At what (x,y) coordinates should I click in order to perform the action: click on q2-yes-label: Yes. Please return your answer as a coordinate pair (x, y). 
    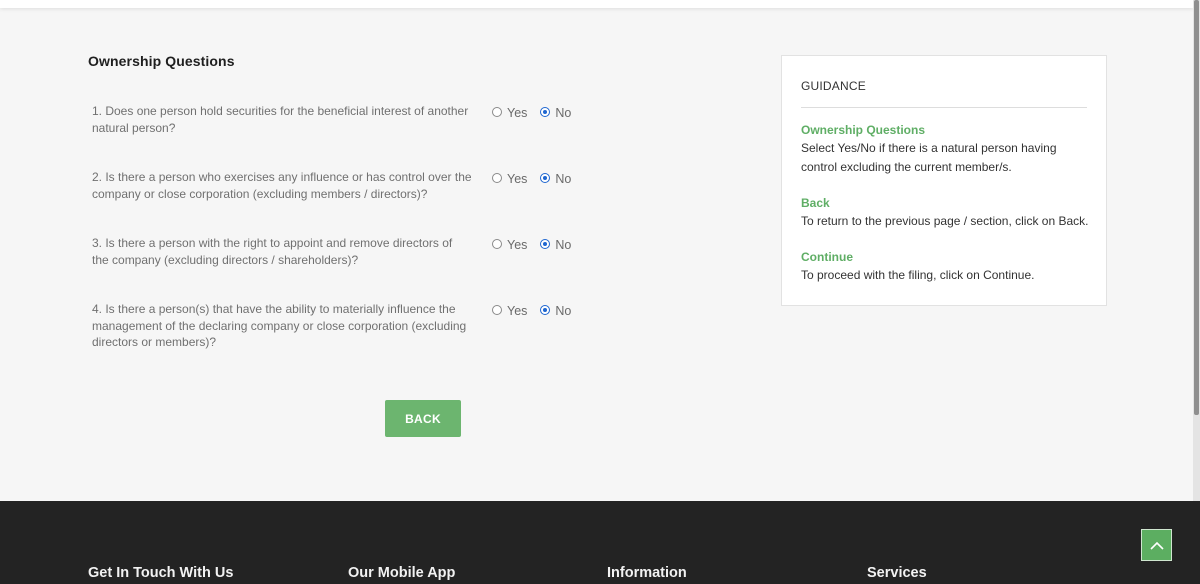
    Looking at the image, I should click on (517, 179).